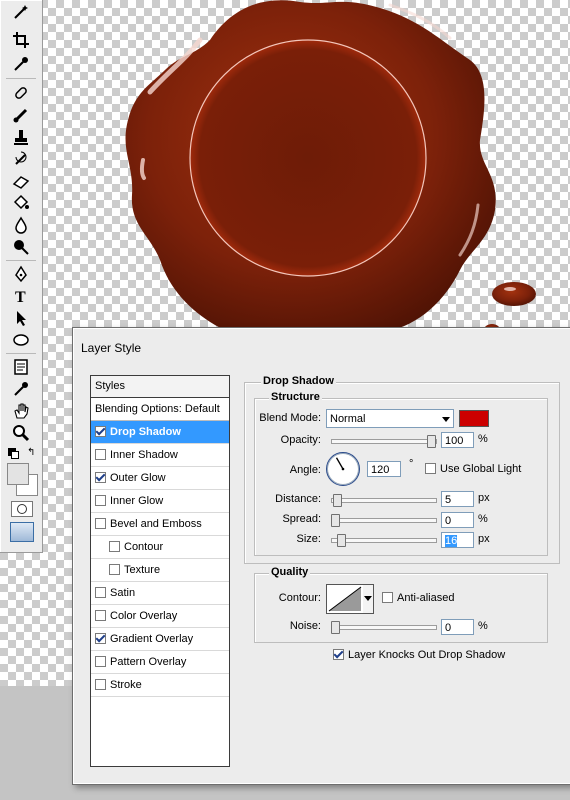  Describe the element at coordinates (419, 654) in the screenshot. I see `knockout-checkbox: Layer Knocks Out Drop Shadow` at that location.